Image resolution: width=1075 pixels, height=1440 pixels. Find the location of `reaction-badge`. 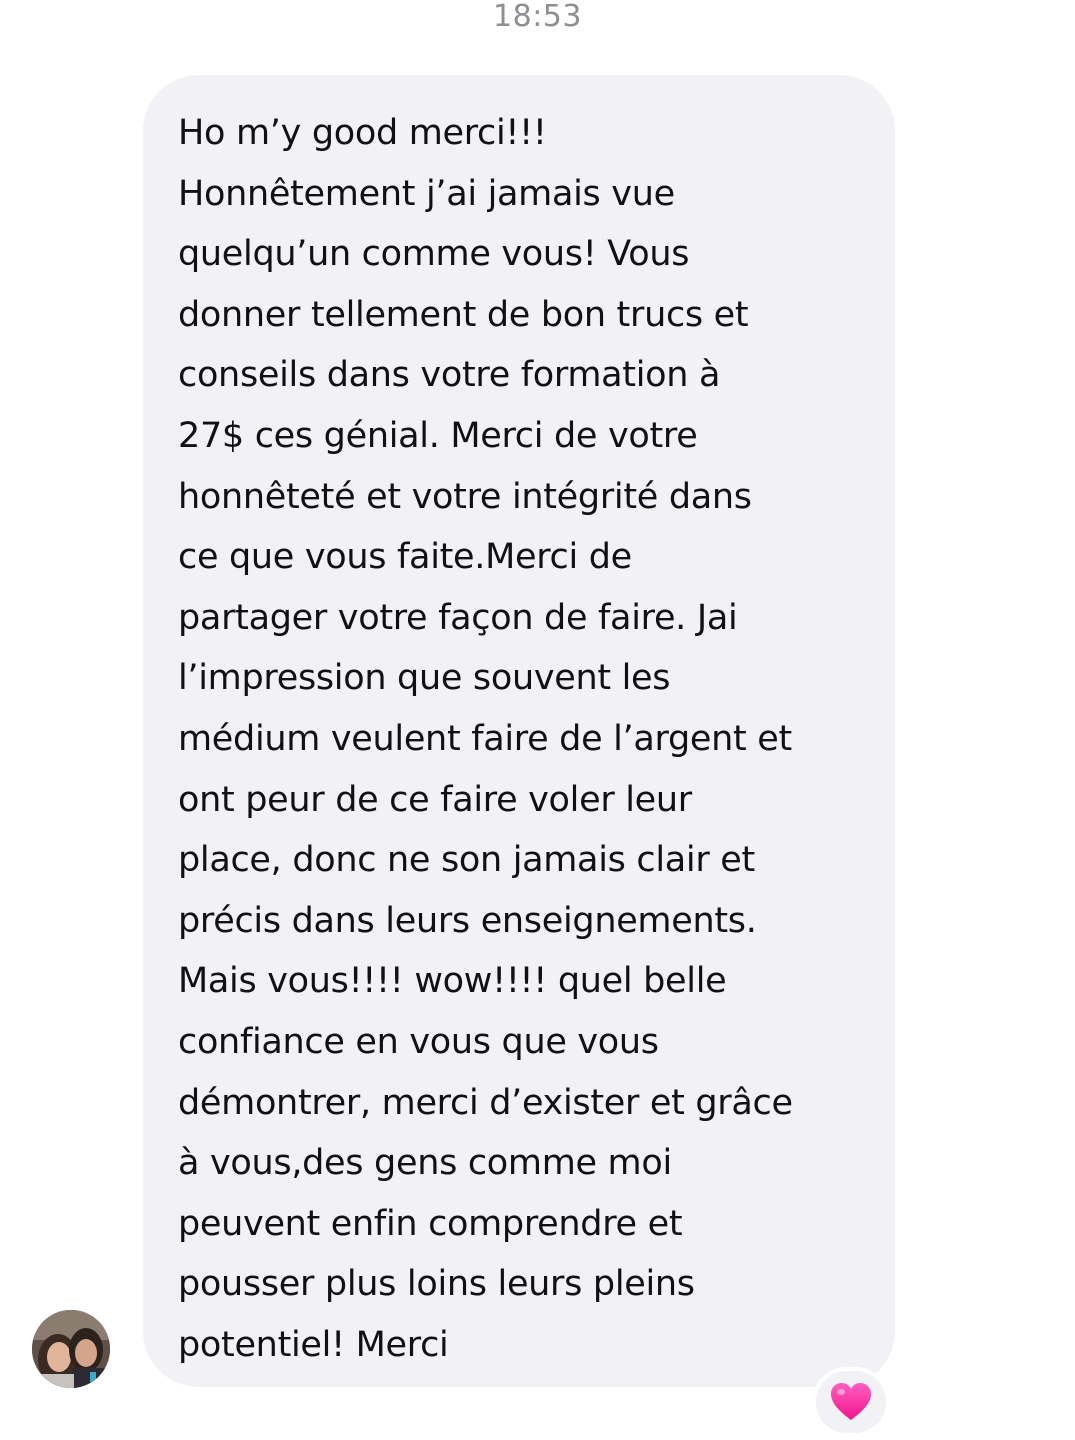

reaction-badge is located at coordinates (851, 1402).